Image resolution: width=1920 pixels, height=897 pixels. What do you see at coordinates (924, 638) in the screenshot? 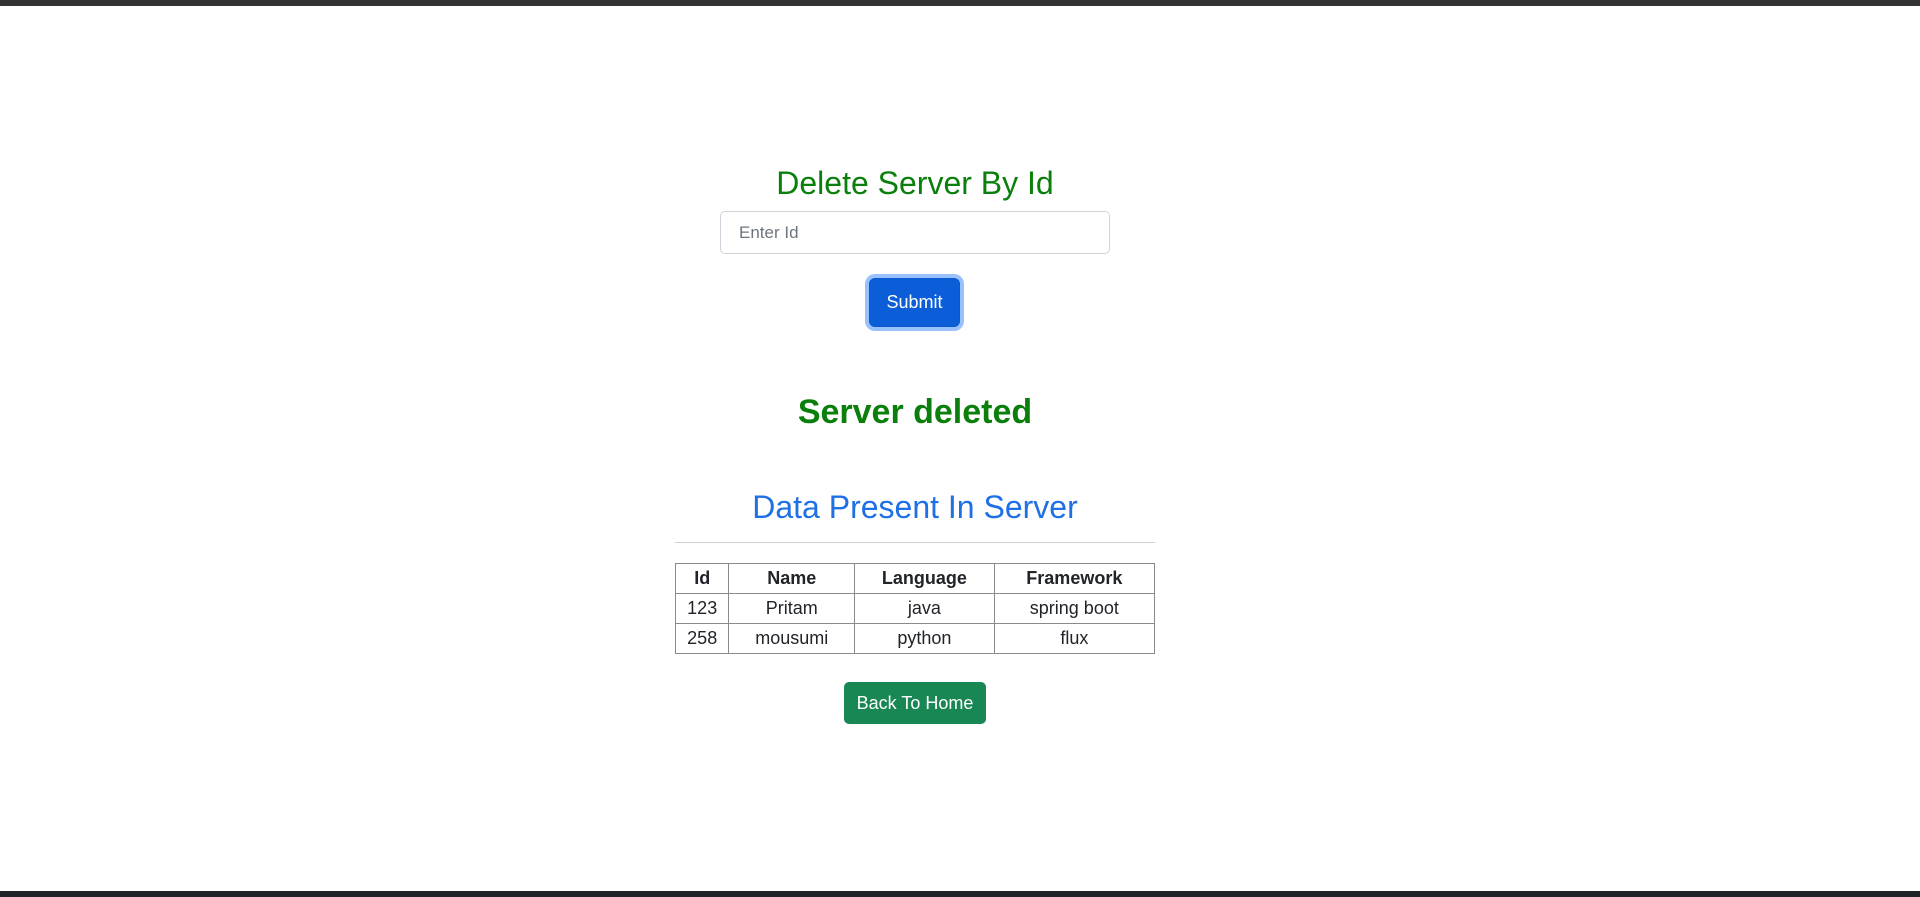
I see `cell-language: python` at bounding box center [924, 638].